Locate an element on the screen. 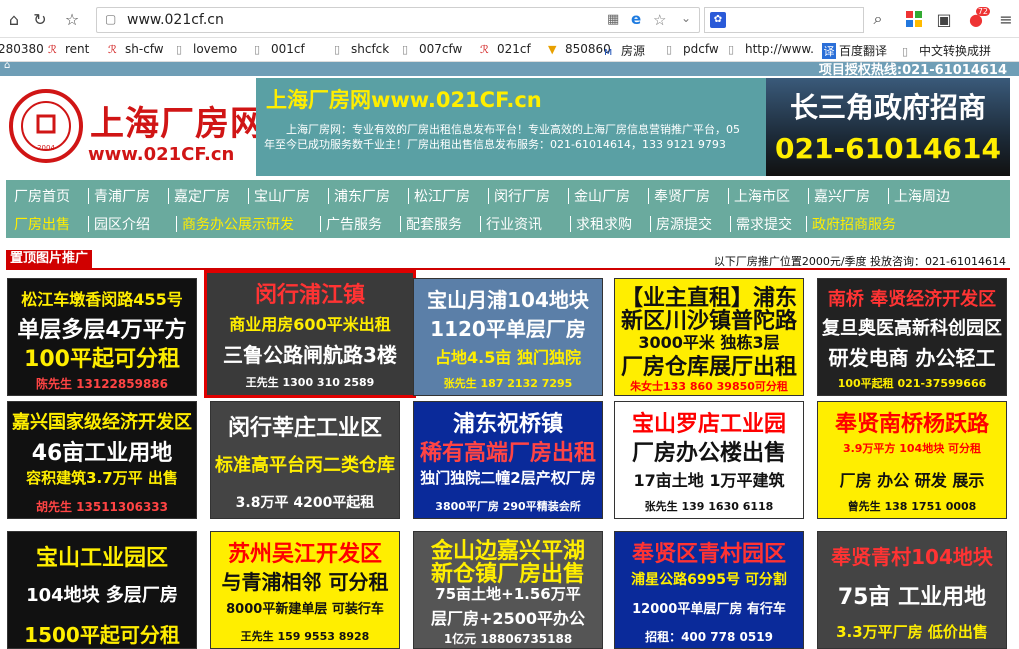  ie-icon: e is located at coordinates (636, 19).